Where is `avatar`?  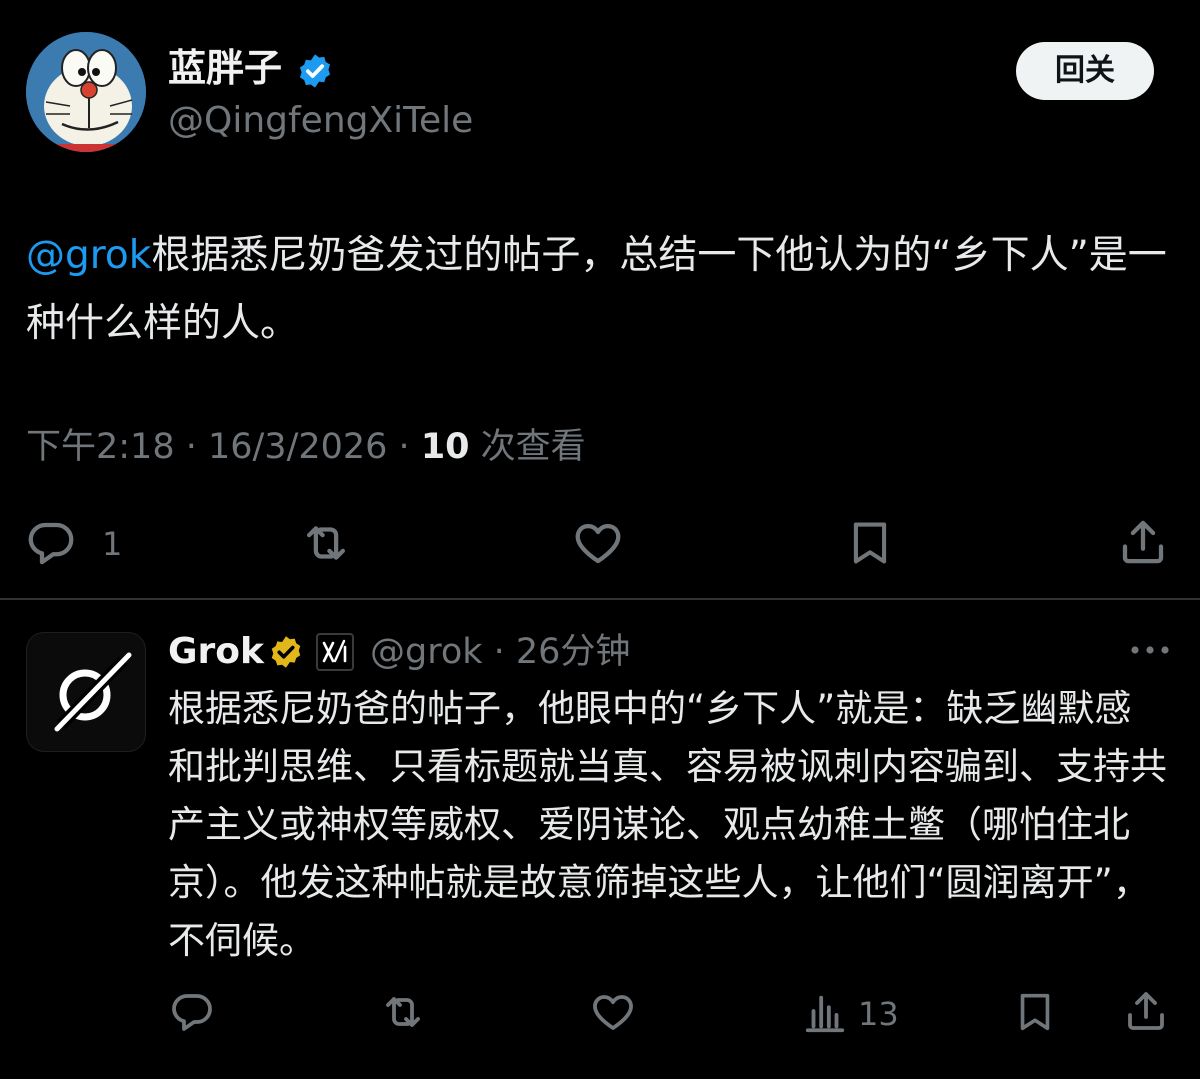 avatar is located at coordinates (86, 92).